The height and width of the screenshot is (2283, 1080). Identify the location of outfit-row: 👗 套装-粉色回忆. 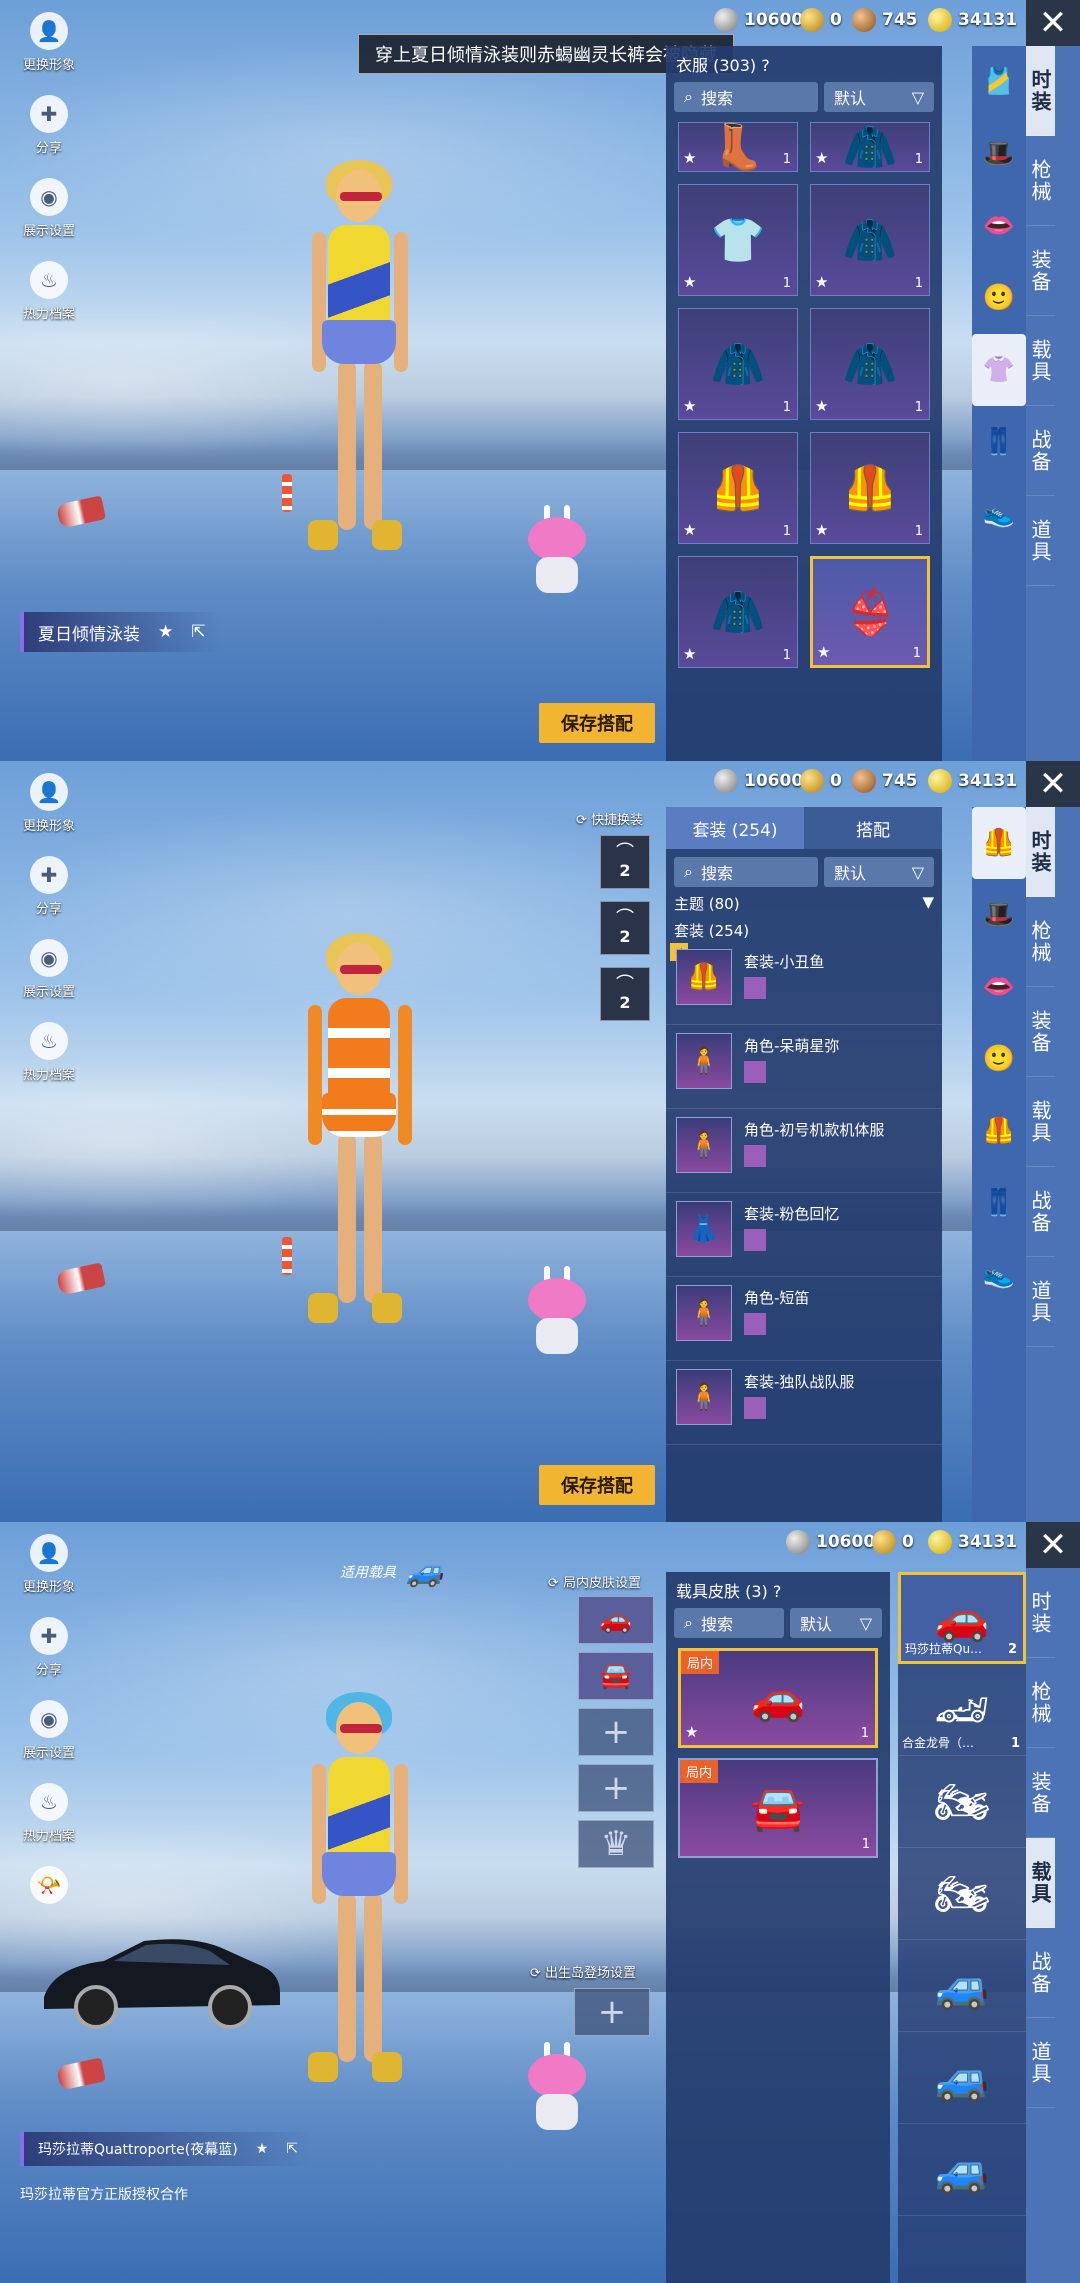
(804, 1235).